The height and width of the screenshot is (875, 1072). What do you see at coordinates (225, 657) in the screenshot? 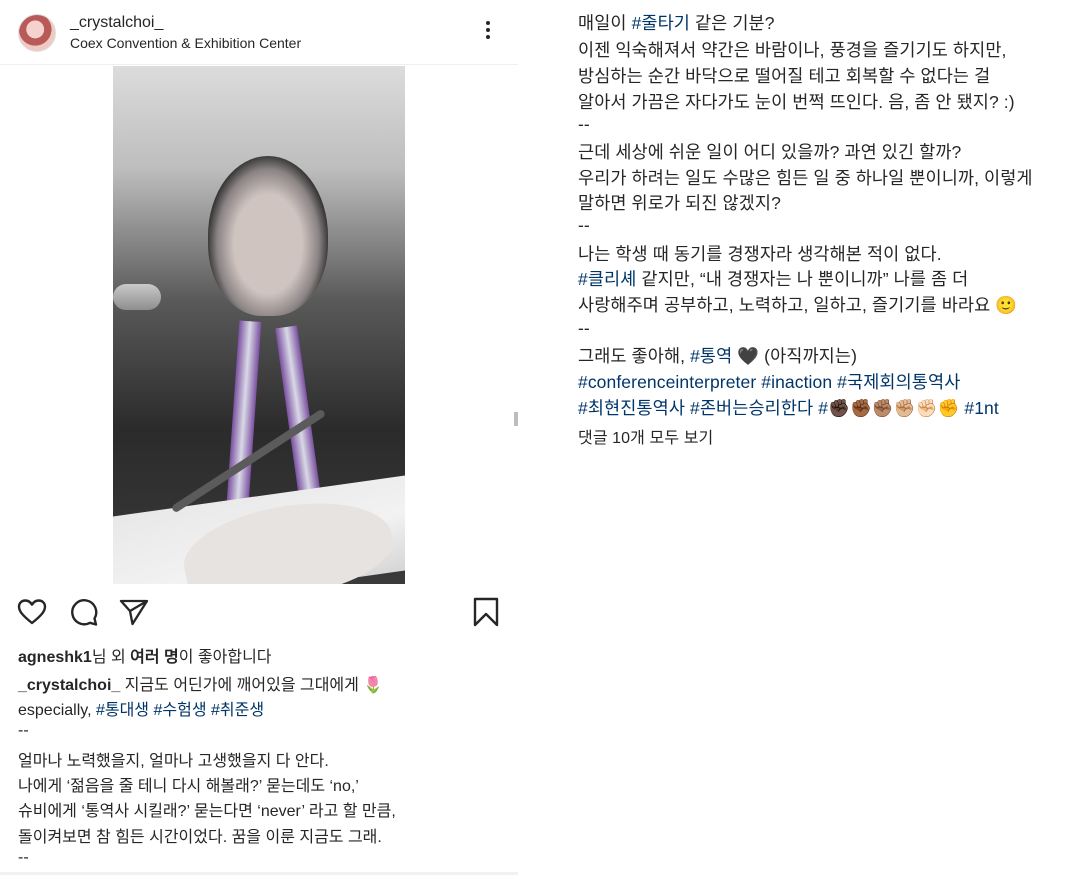
I see `likes-suffix: 이 좋아합니다` at bounding box center [225, 657].